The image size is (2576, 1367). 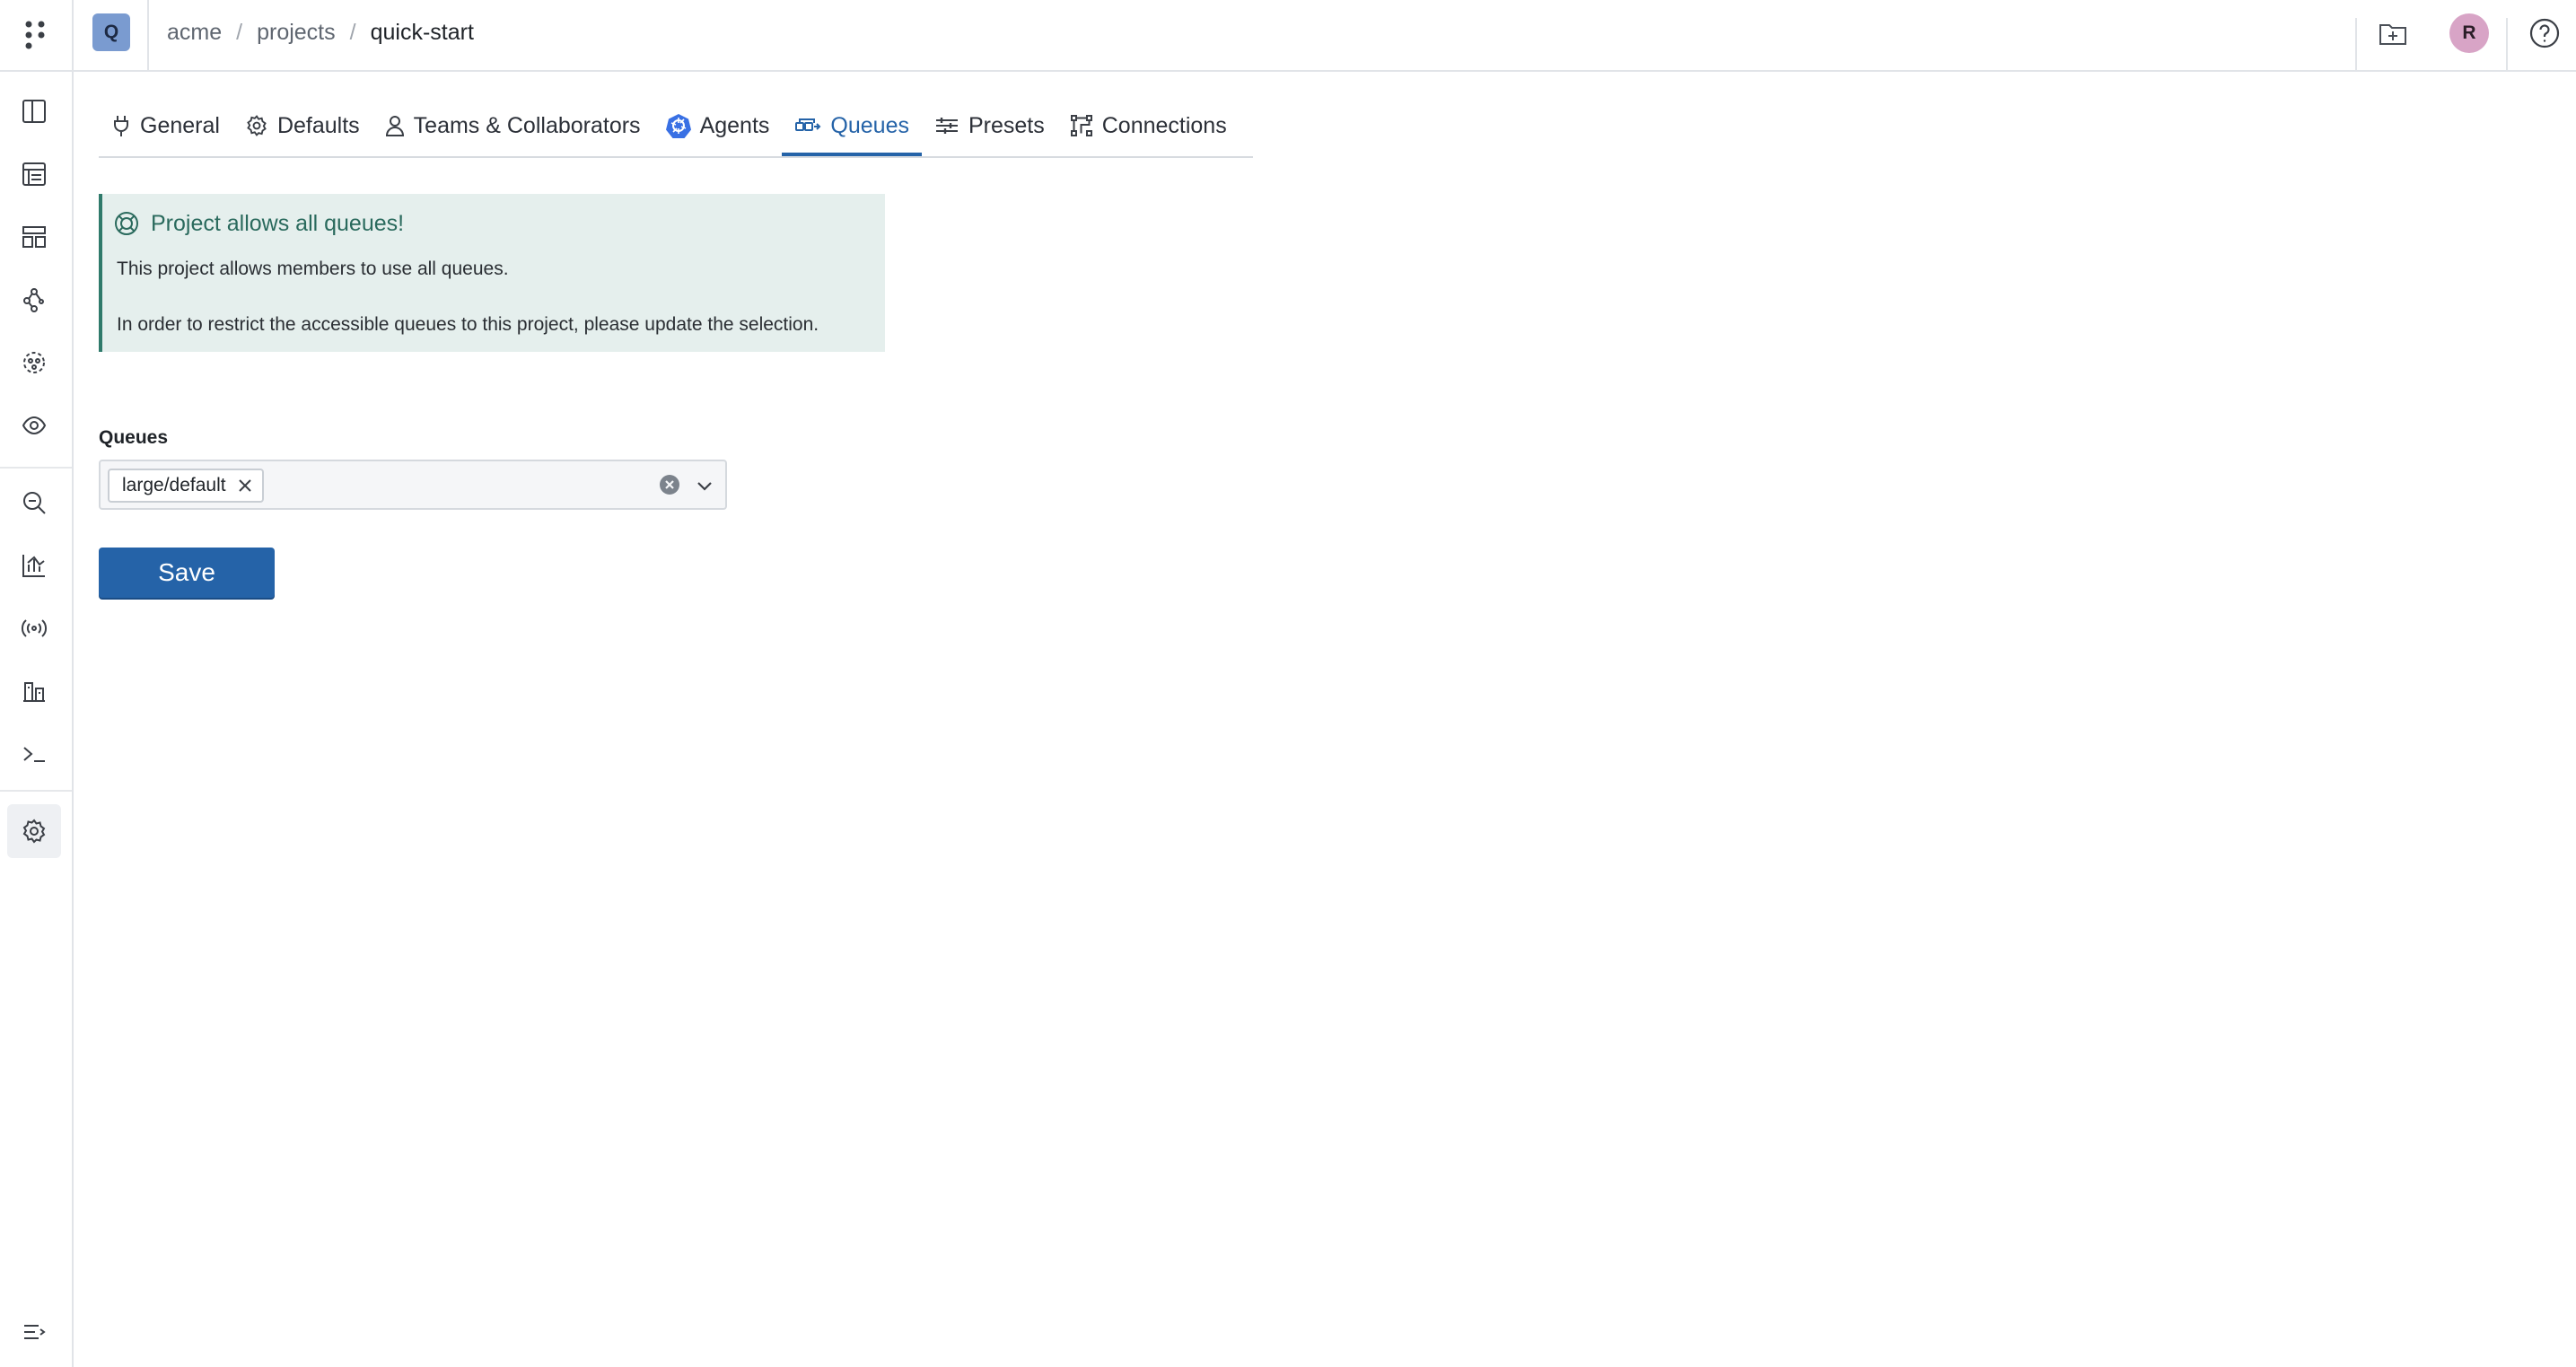 What do you see at coordinates (808, 124) in the screenshot?
I see `queue-icon` at bounding box center [808, 124].